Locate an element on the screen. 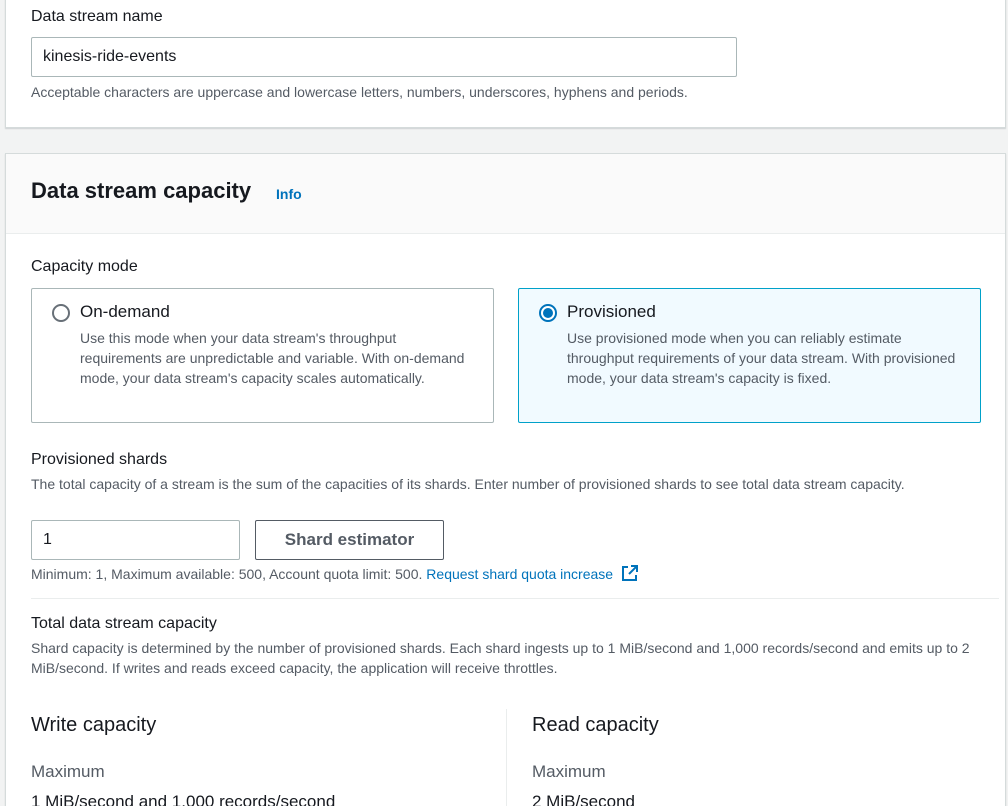 The width and height of the screenshot is (1008, 806). radio-unselected-icon is located at coordinates (61, 313).